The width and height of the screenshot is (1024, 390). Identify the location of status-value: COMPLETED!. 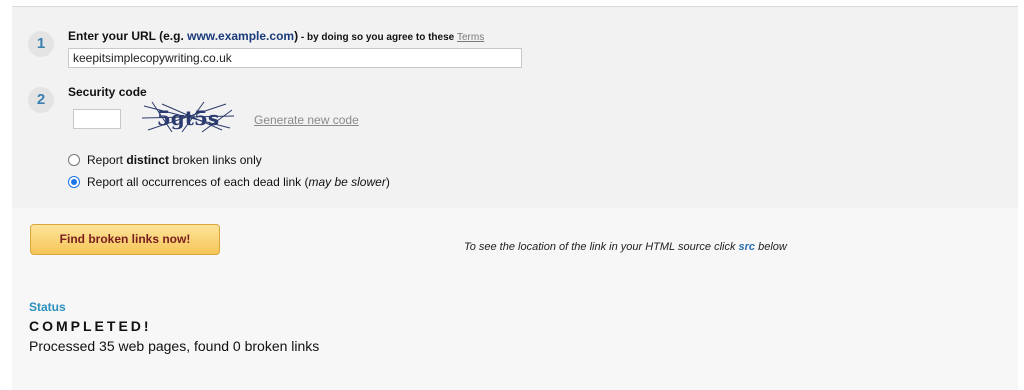
(90, 326).